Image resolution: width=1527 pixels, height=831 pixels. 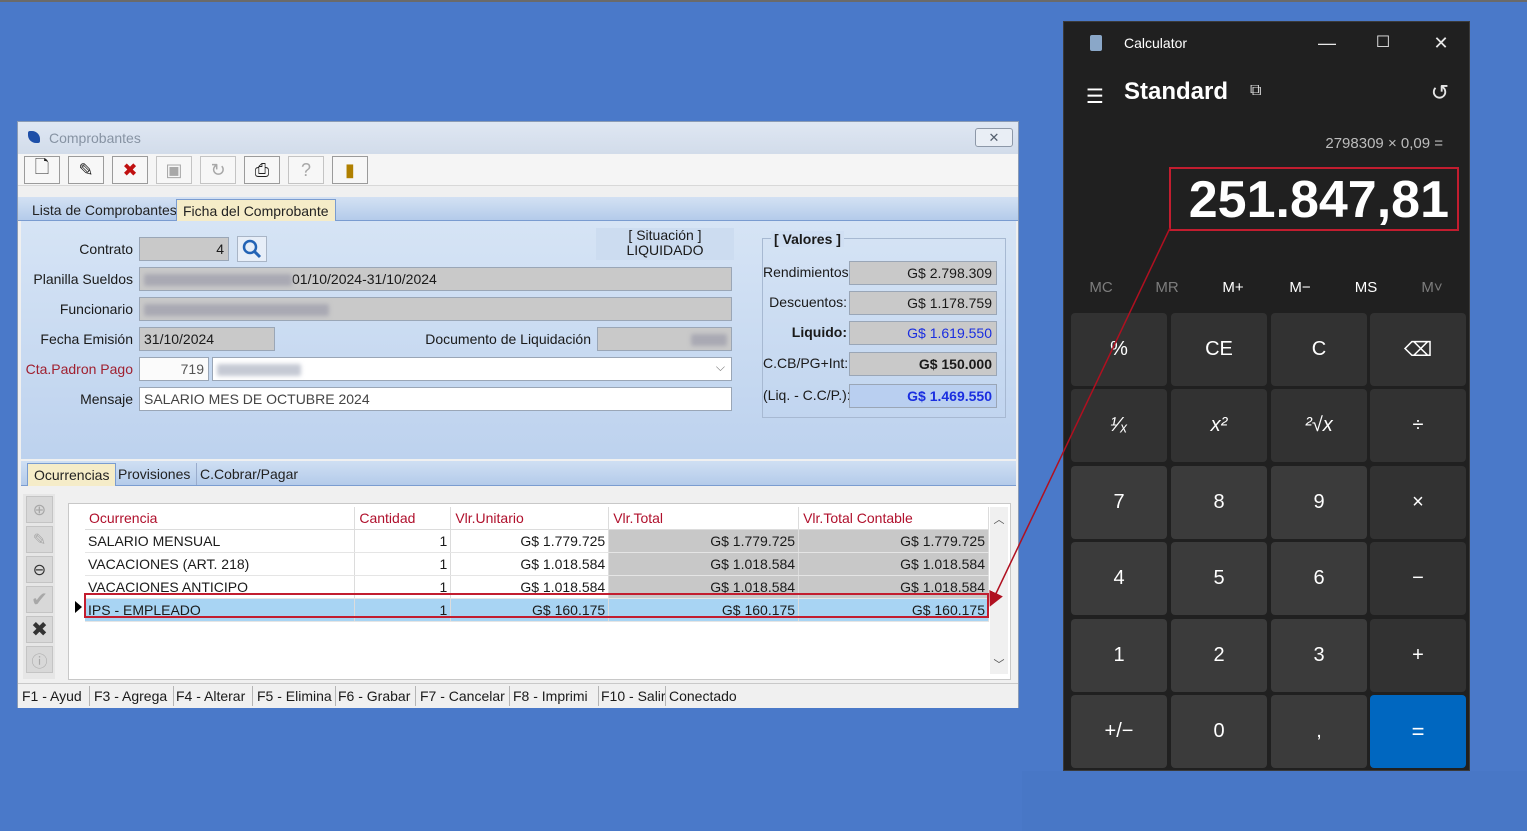 What do you see at coordinates (262, 170) in the screenshot?
I see `print-icon: ⎙` at bounding box center [262, 170].